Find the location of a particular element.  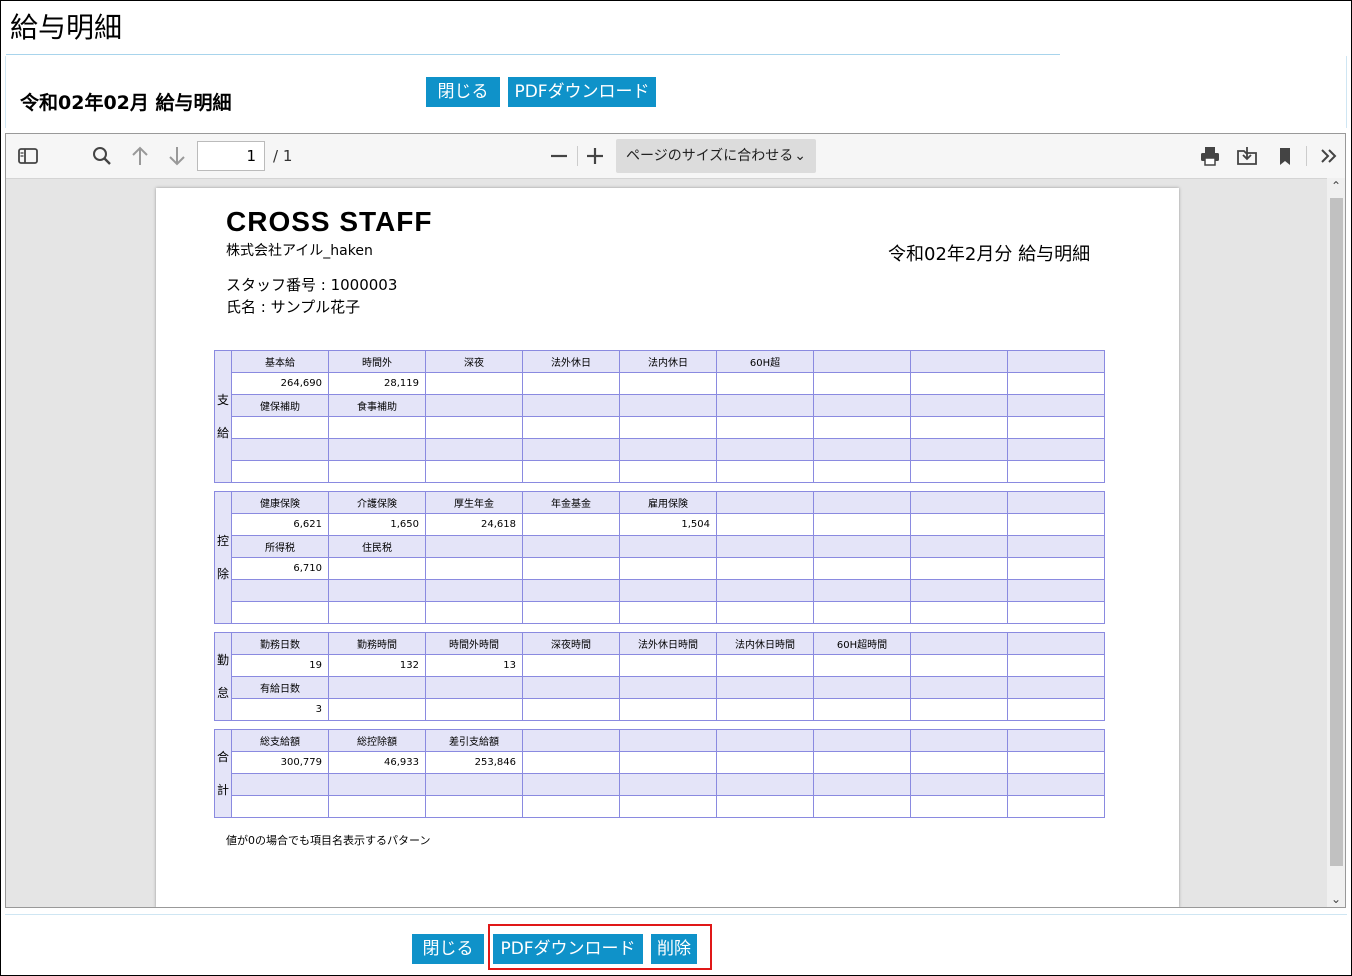

title-divider is located at coordinates (533, 54).